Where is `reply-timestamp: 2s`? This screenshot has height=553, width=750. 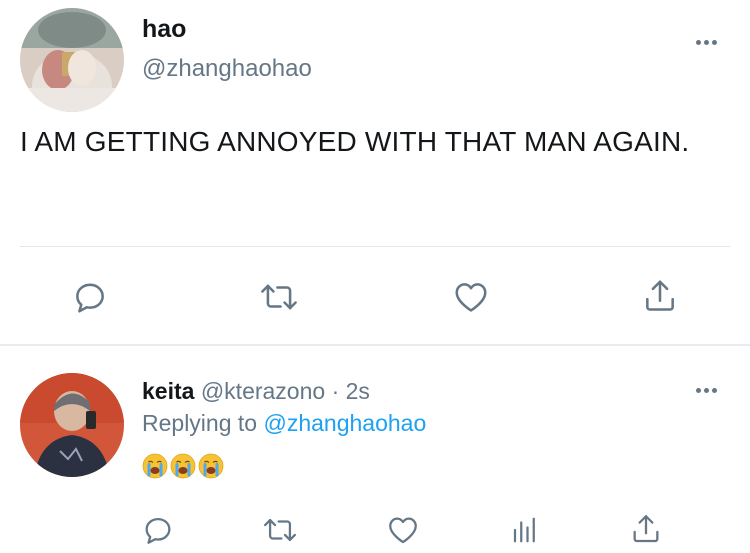 reply-timestamp: 2s is located at coordinates (358, 391).